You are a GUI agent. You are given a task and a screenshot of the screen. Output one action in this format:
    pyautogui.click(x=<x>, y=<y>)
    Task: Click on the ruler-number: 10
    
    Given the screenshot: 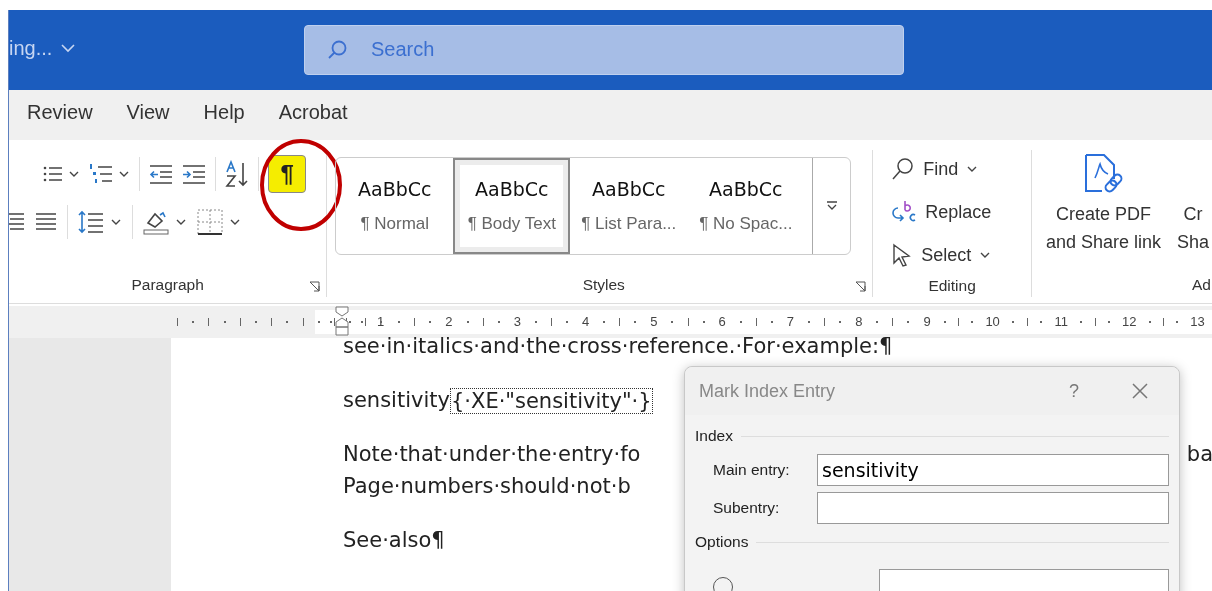 What is the action you would take?
    pyautogui.click(x=992, y=322)
    